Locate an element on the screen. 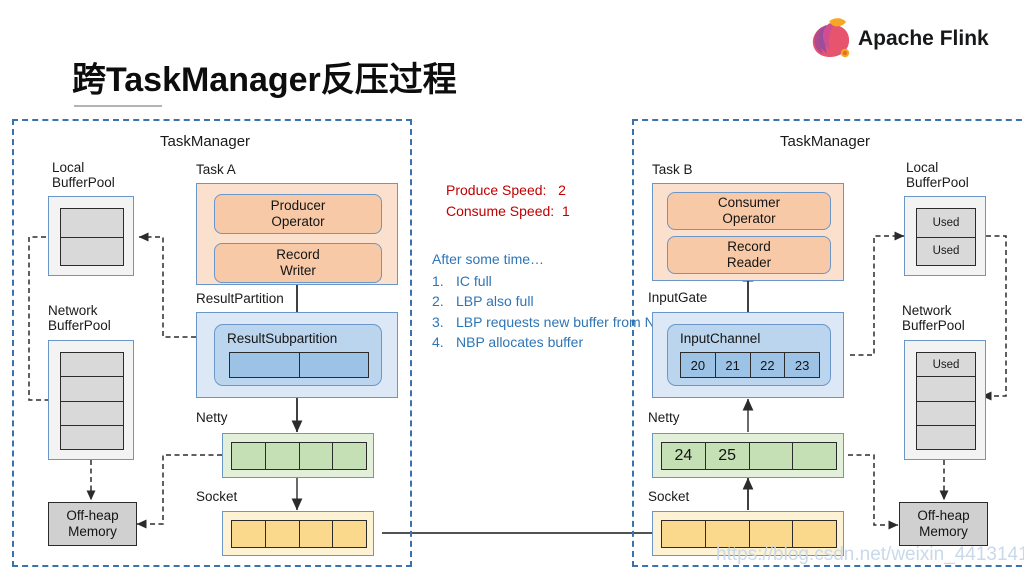  note-number: 3. is located at coordinates (438, 321).